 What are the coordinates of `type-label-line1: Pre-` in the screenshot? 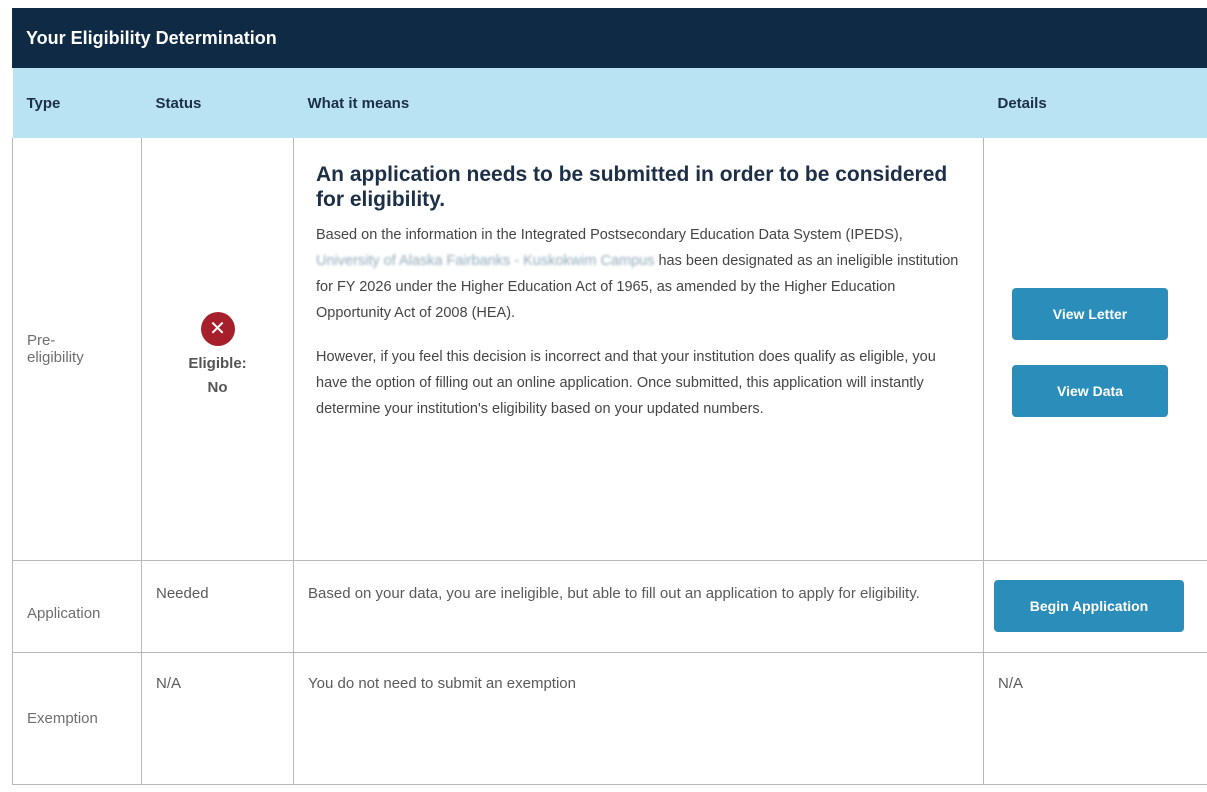 It's located at (41, 340).